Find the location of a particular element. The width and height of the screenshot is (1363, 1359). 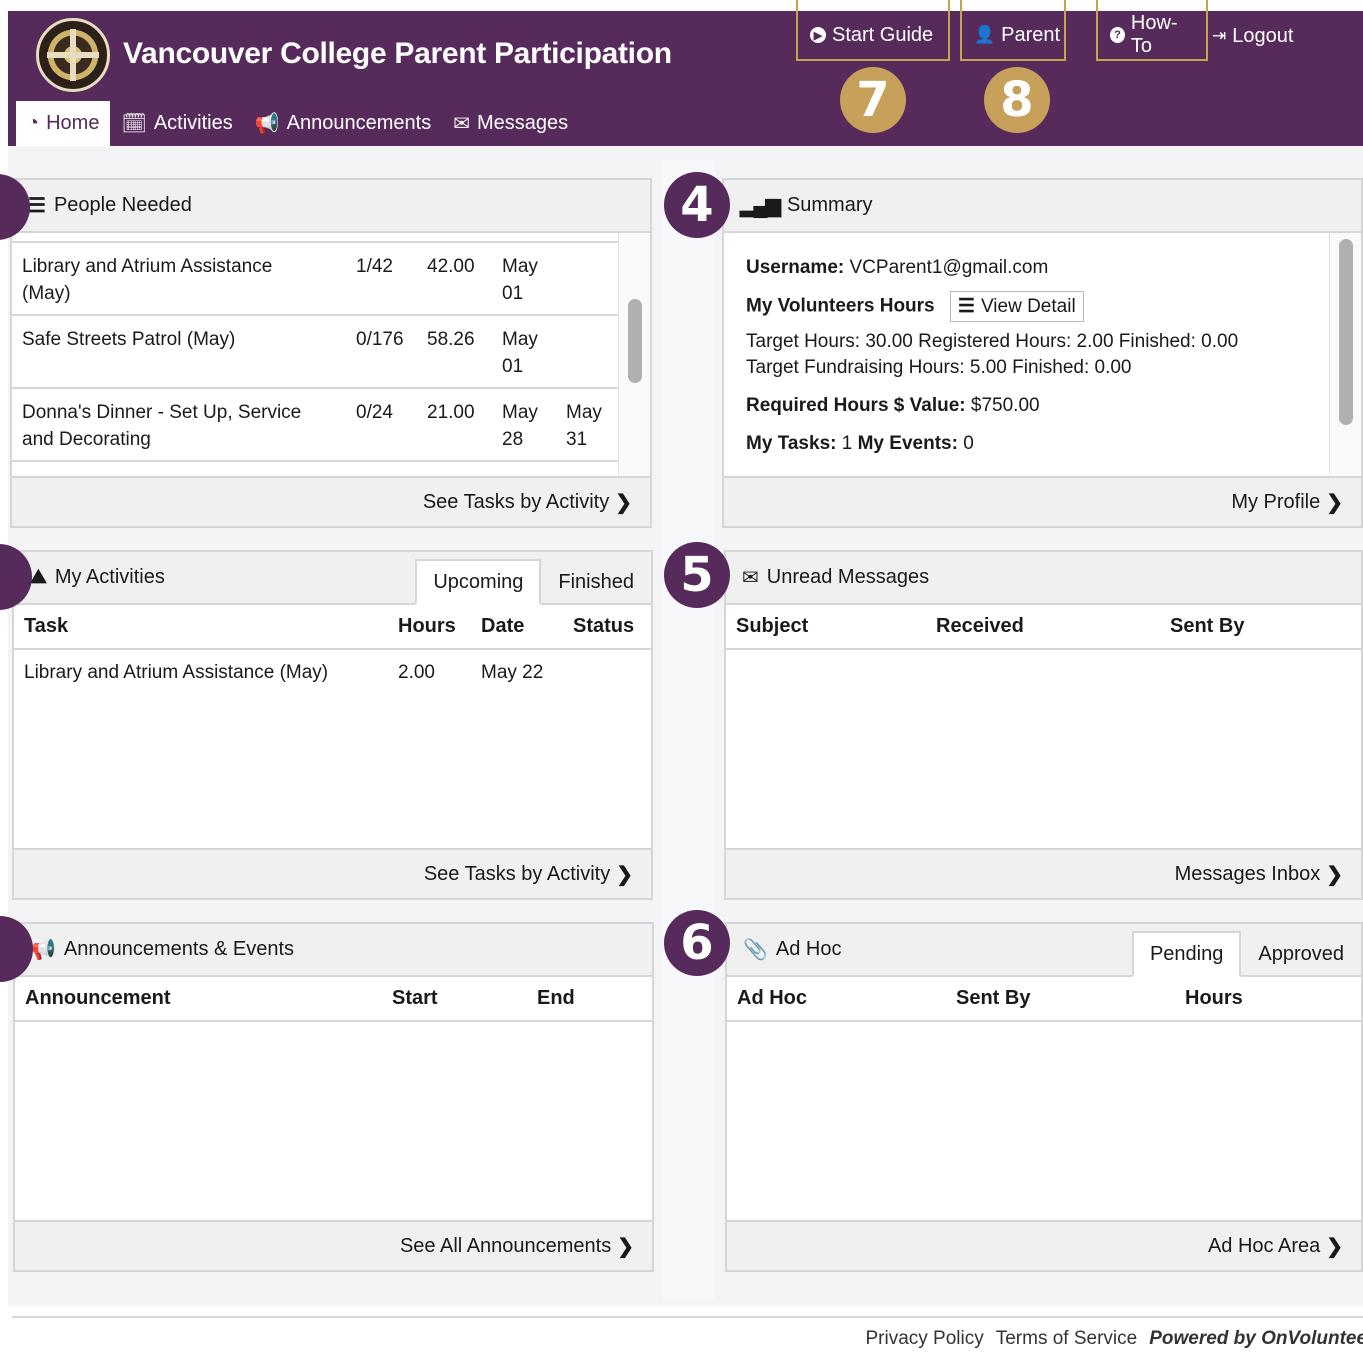

my-profile-link: My Profile ❯ is located at coordinates (1042, 501).